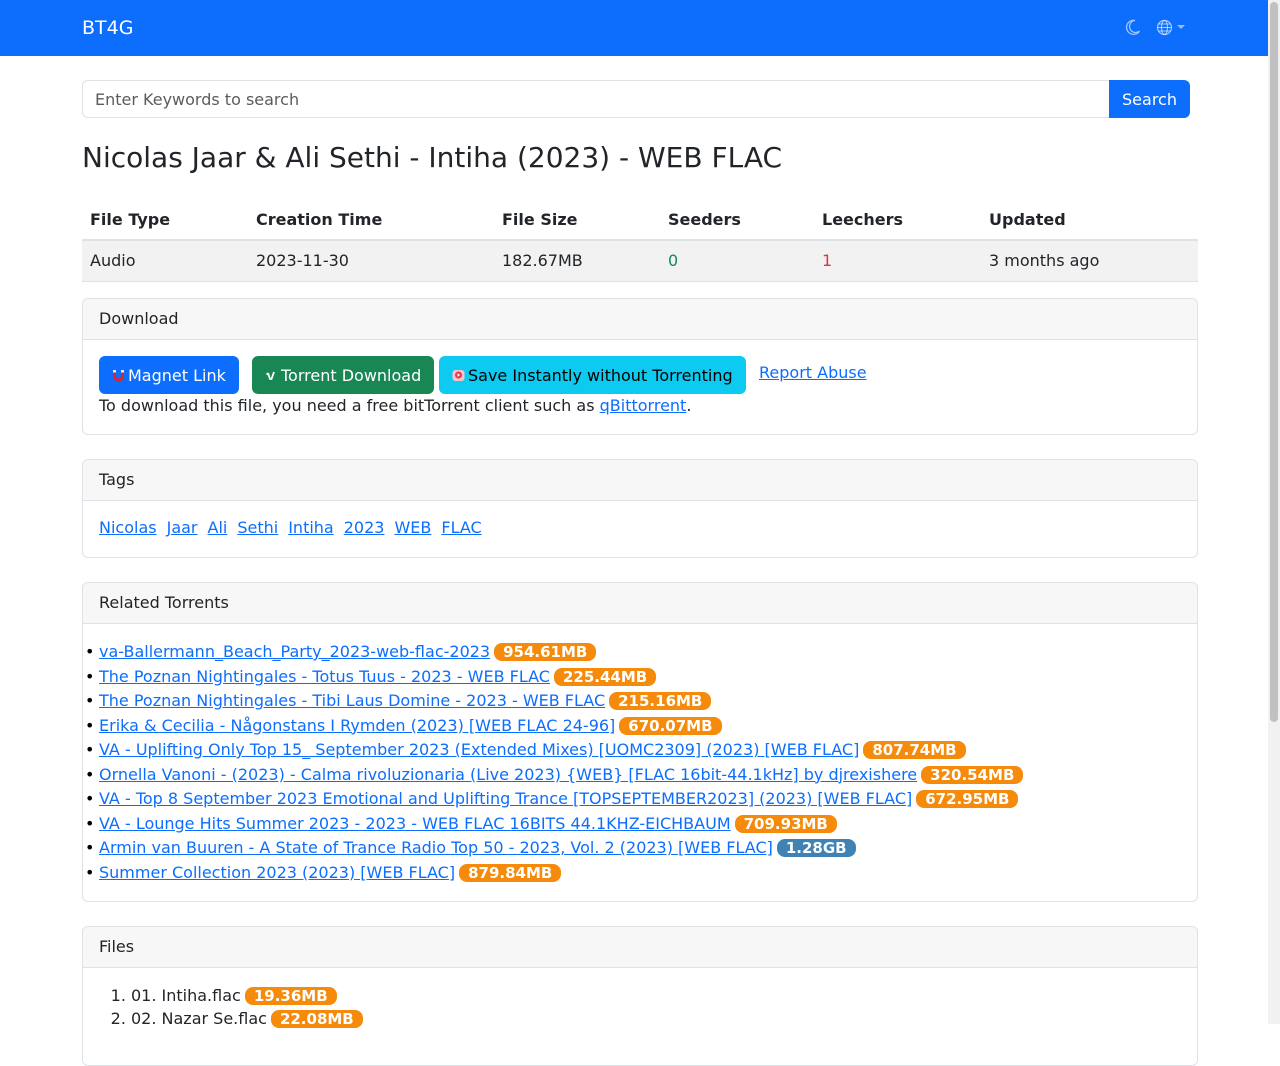 The height and width of the screenshot is (1066, 1280). Describe the element at coordinates (816, 848) in the screenshot. I see `size-badge: 1.28GB` at that location.